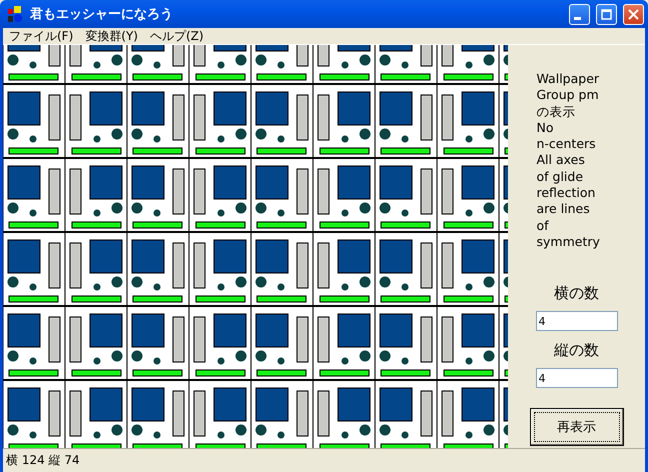 The height and width of the screenshot is (472, 648). I want to click on menu-item: 変換群(Y), so click(111, 36).